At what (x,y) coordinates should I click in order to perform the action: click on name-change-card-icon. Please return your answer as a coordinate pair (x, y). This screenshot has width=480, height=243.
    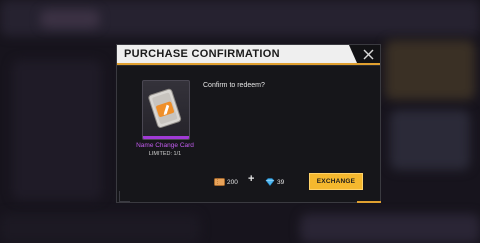
    Looking at the image, I should click on (165, 108).